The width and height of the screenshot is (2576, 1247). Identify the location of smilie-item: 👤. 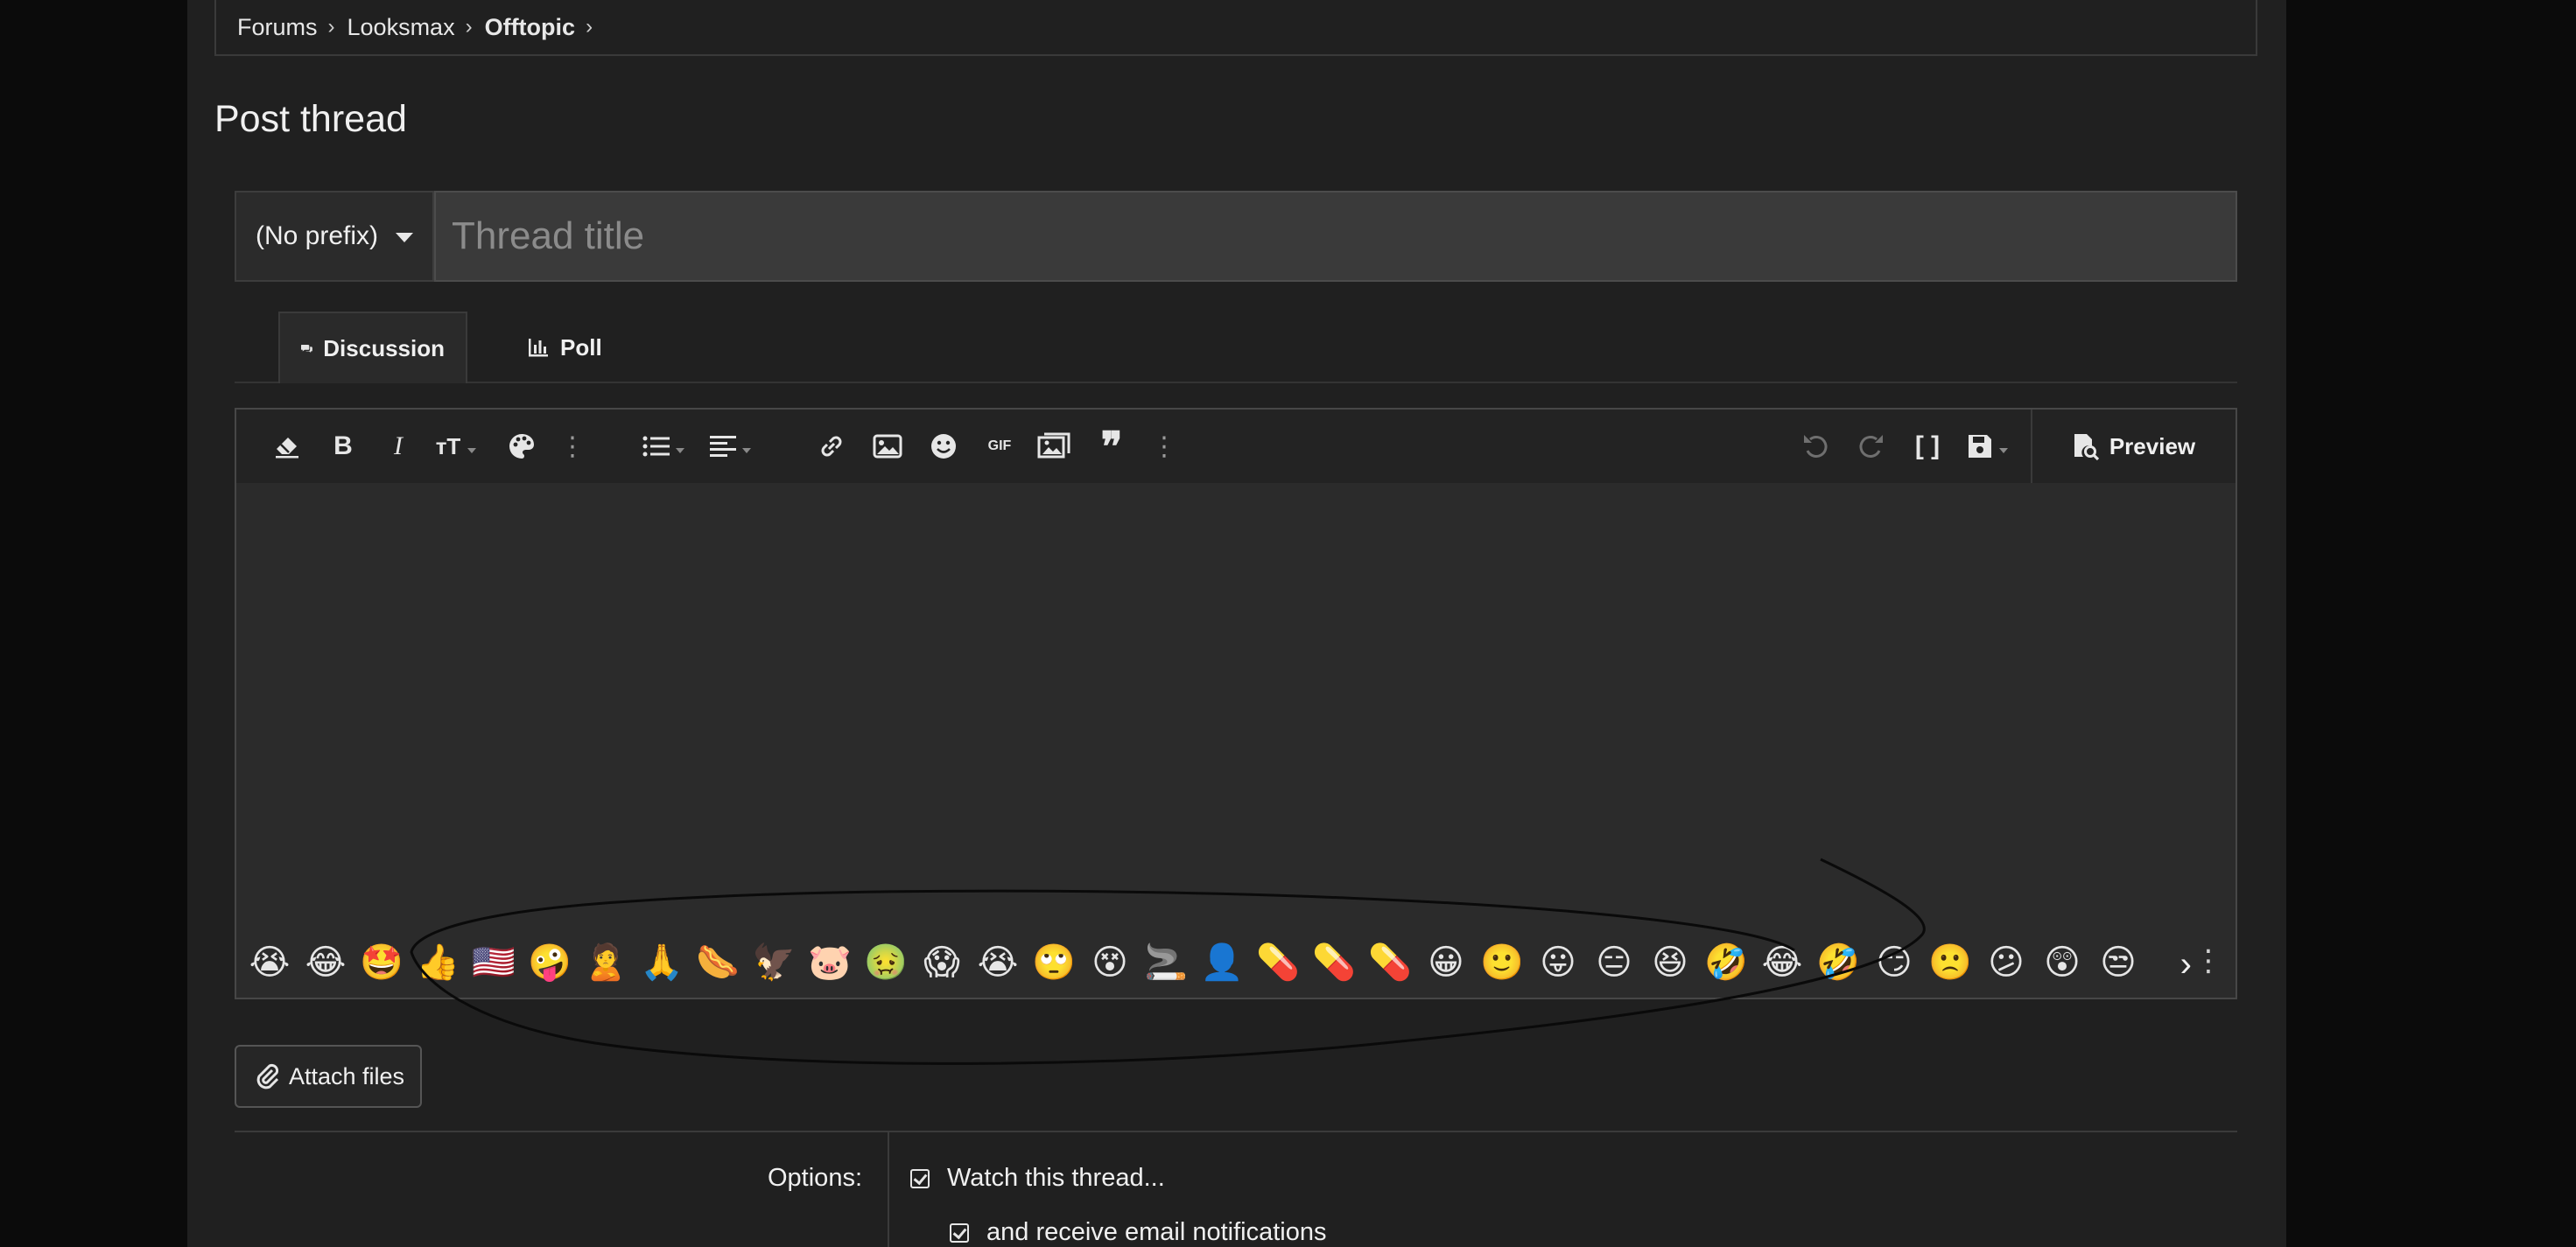
(1222, 962).